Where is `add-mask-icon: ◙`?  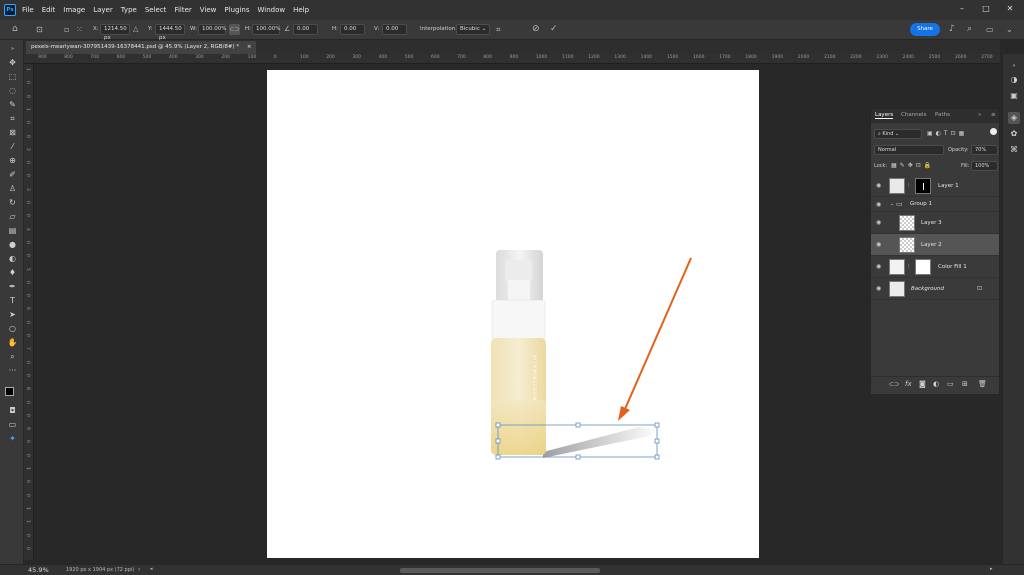 add-mask-icon: ◙ is located at coordinates (922, 384).